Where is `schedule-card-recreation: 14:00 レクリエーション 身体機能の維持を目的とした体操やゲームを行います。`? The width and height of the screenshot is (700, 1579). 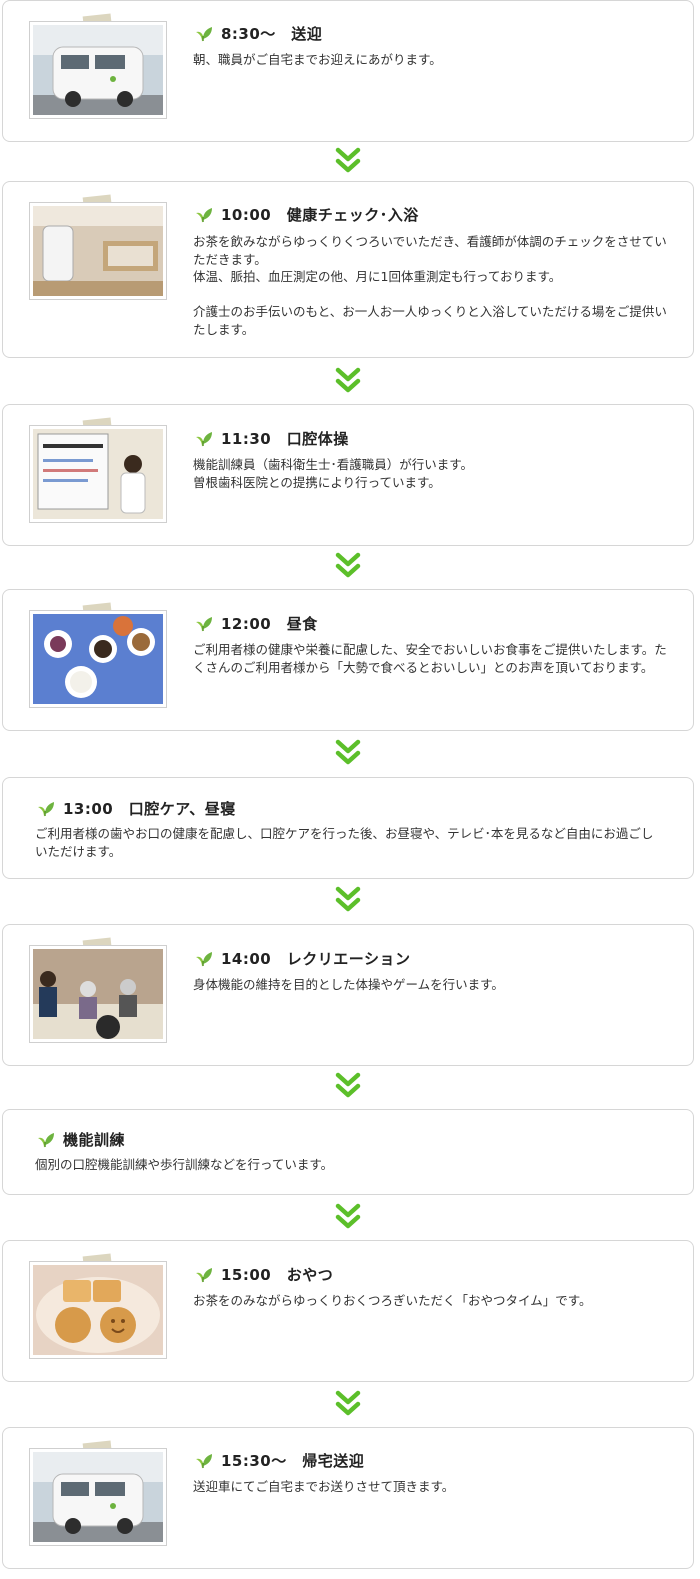
schedule-card-recreation: 14:00 レクリエーション 身体機能の維持を目的とした体操やゲームを行います。 is located at coordinates (348, 995).